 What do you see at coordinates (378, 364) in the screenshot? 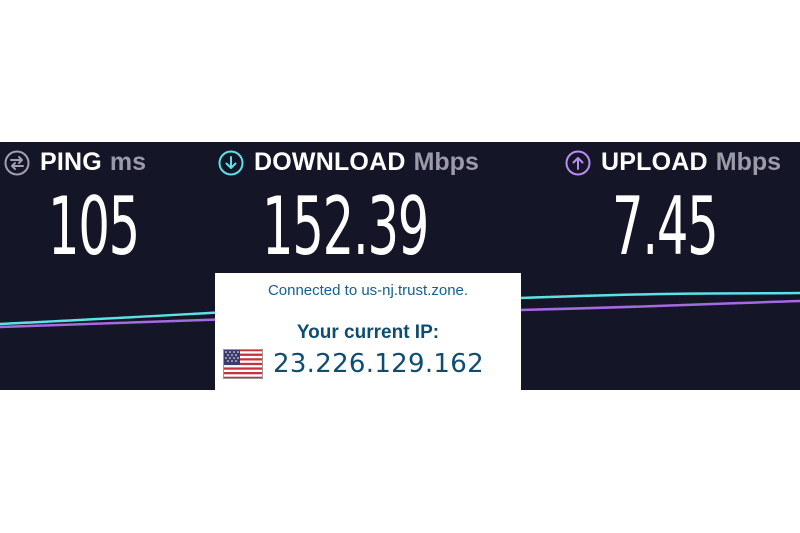
I see `ip-address-value: 23.226.129.162` at bounding box center [378, 364].